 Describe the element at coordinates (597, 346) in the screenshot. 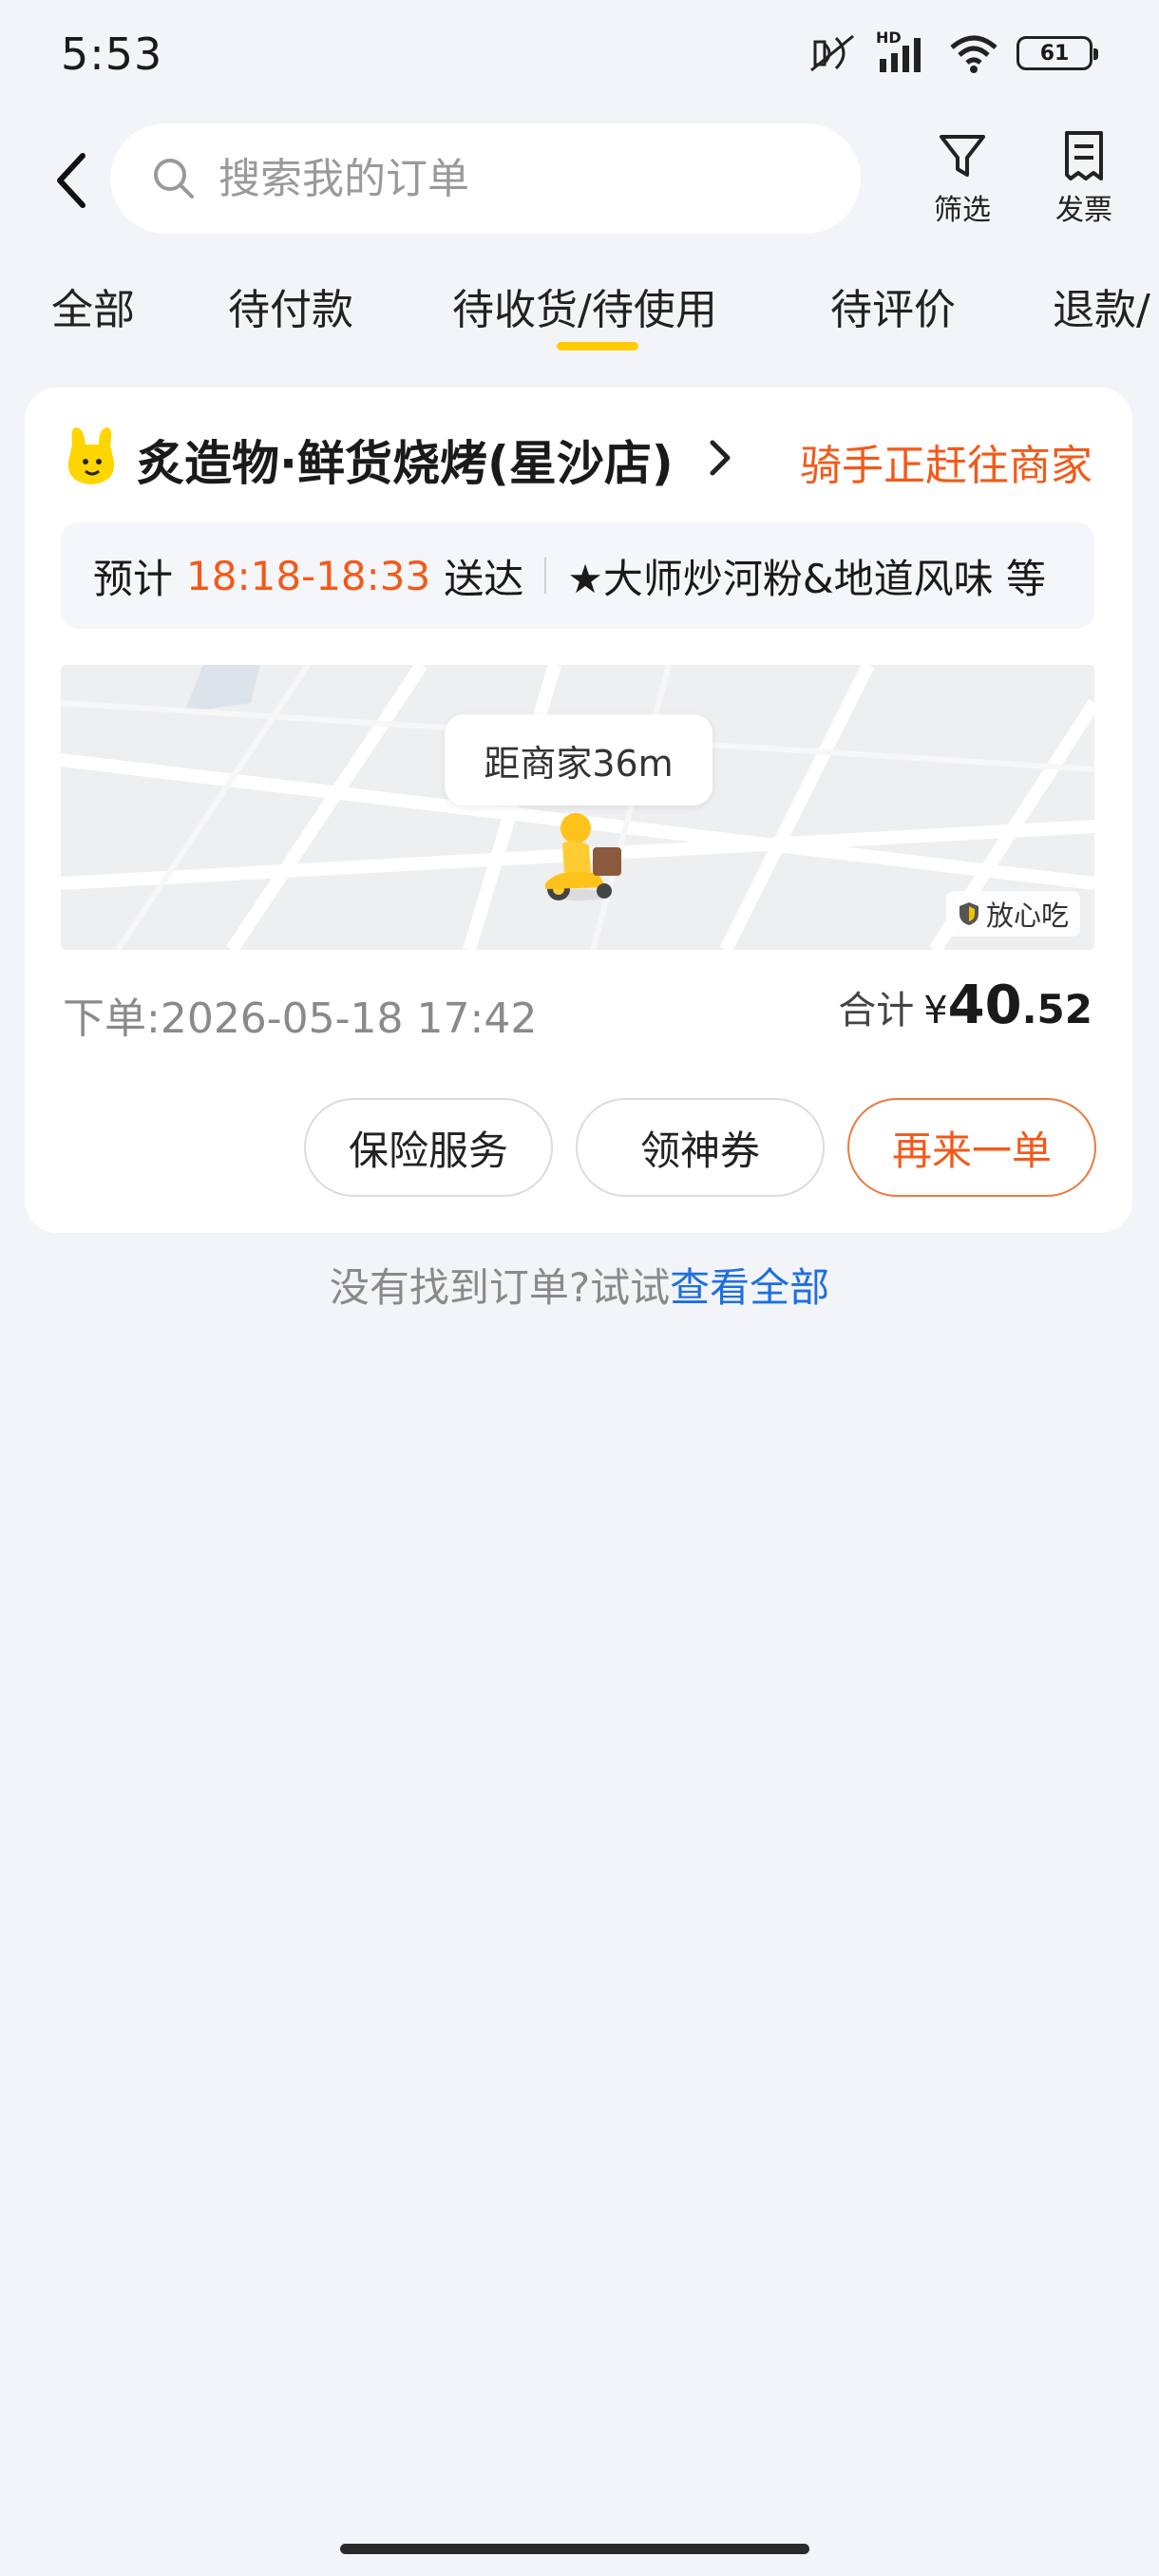

I see `active-tab-indicator` at that location.